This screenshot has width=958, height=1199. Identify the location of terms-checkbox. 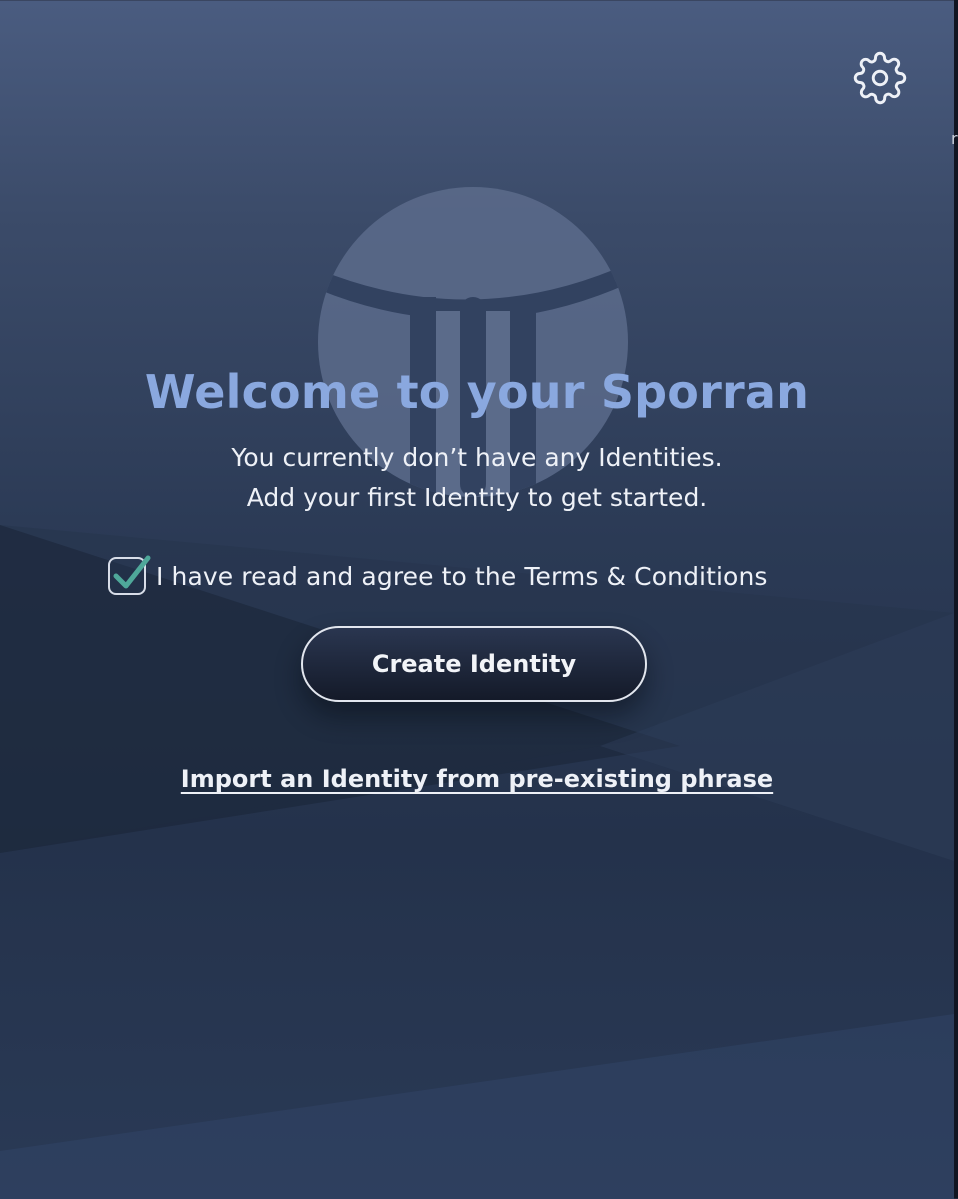
(129, 575).